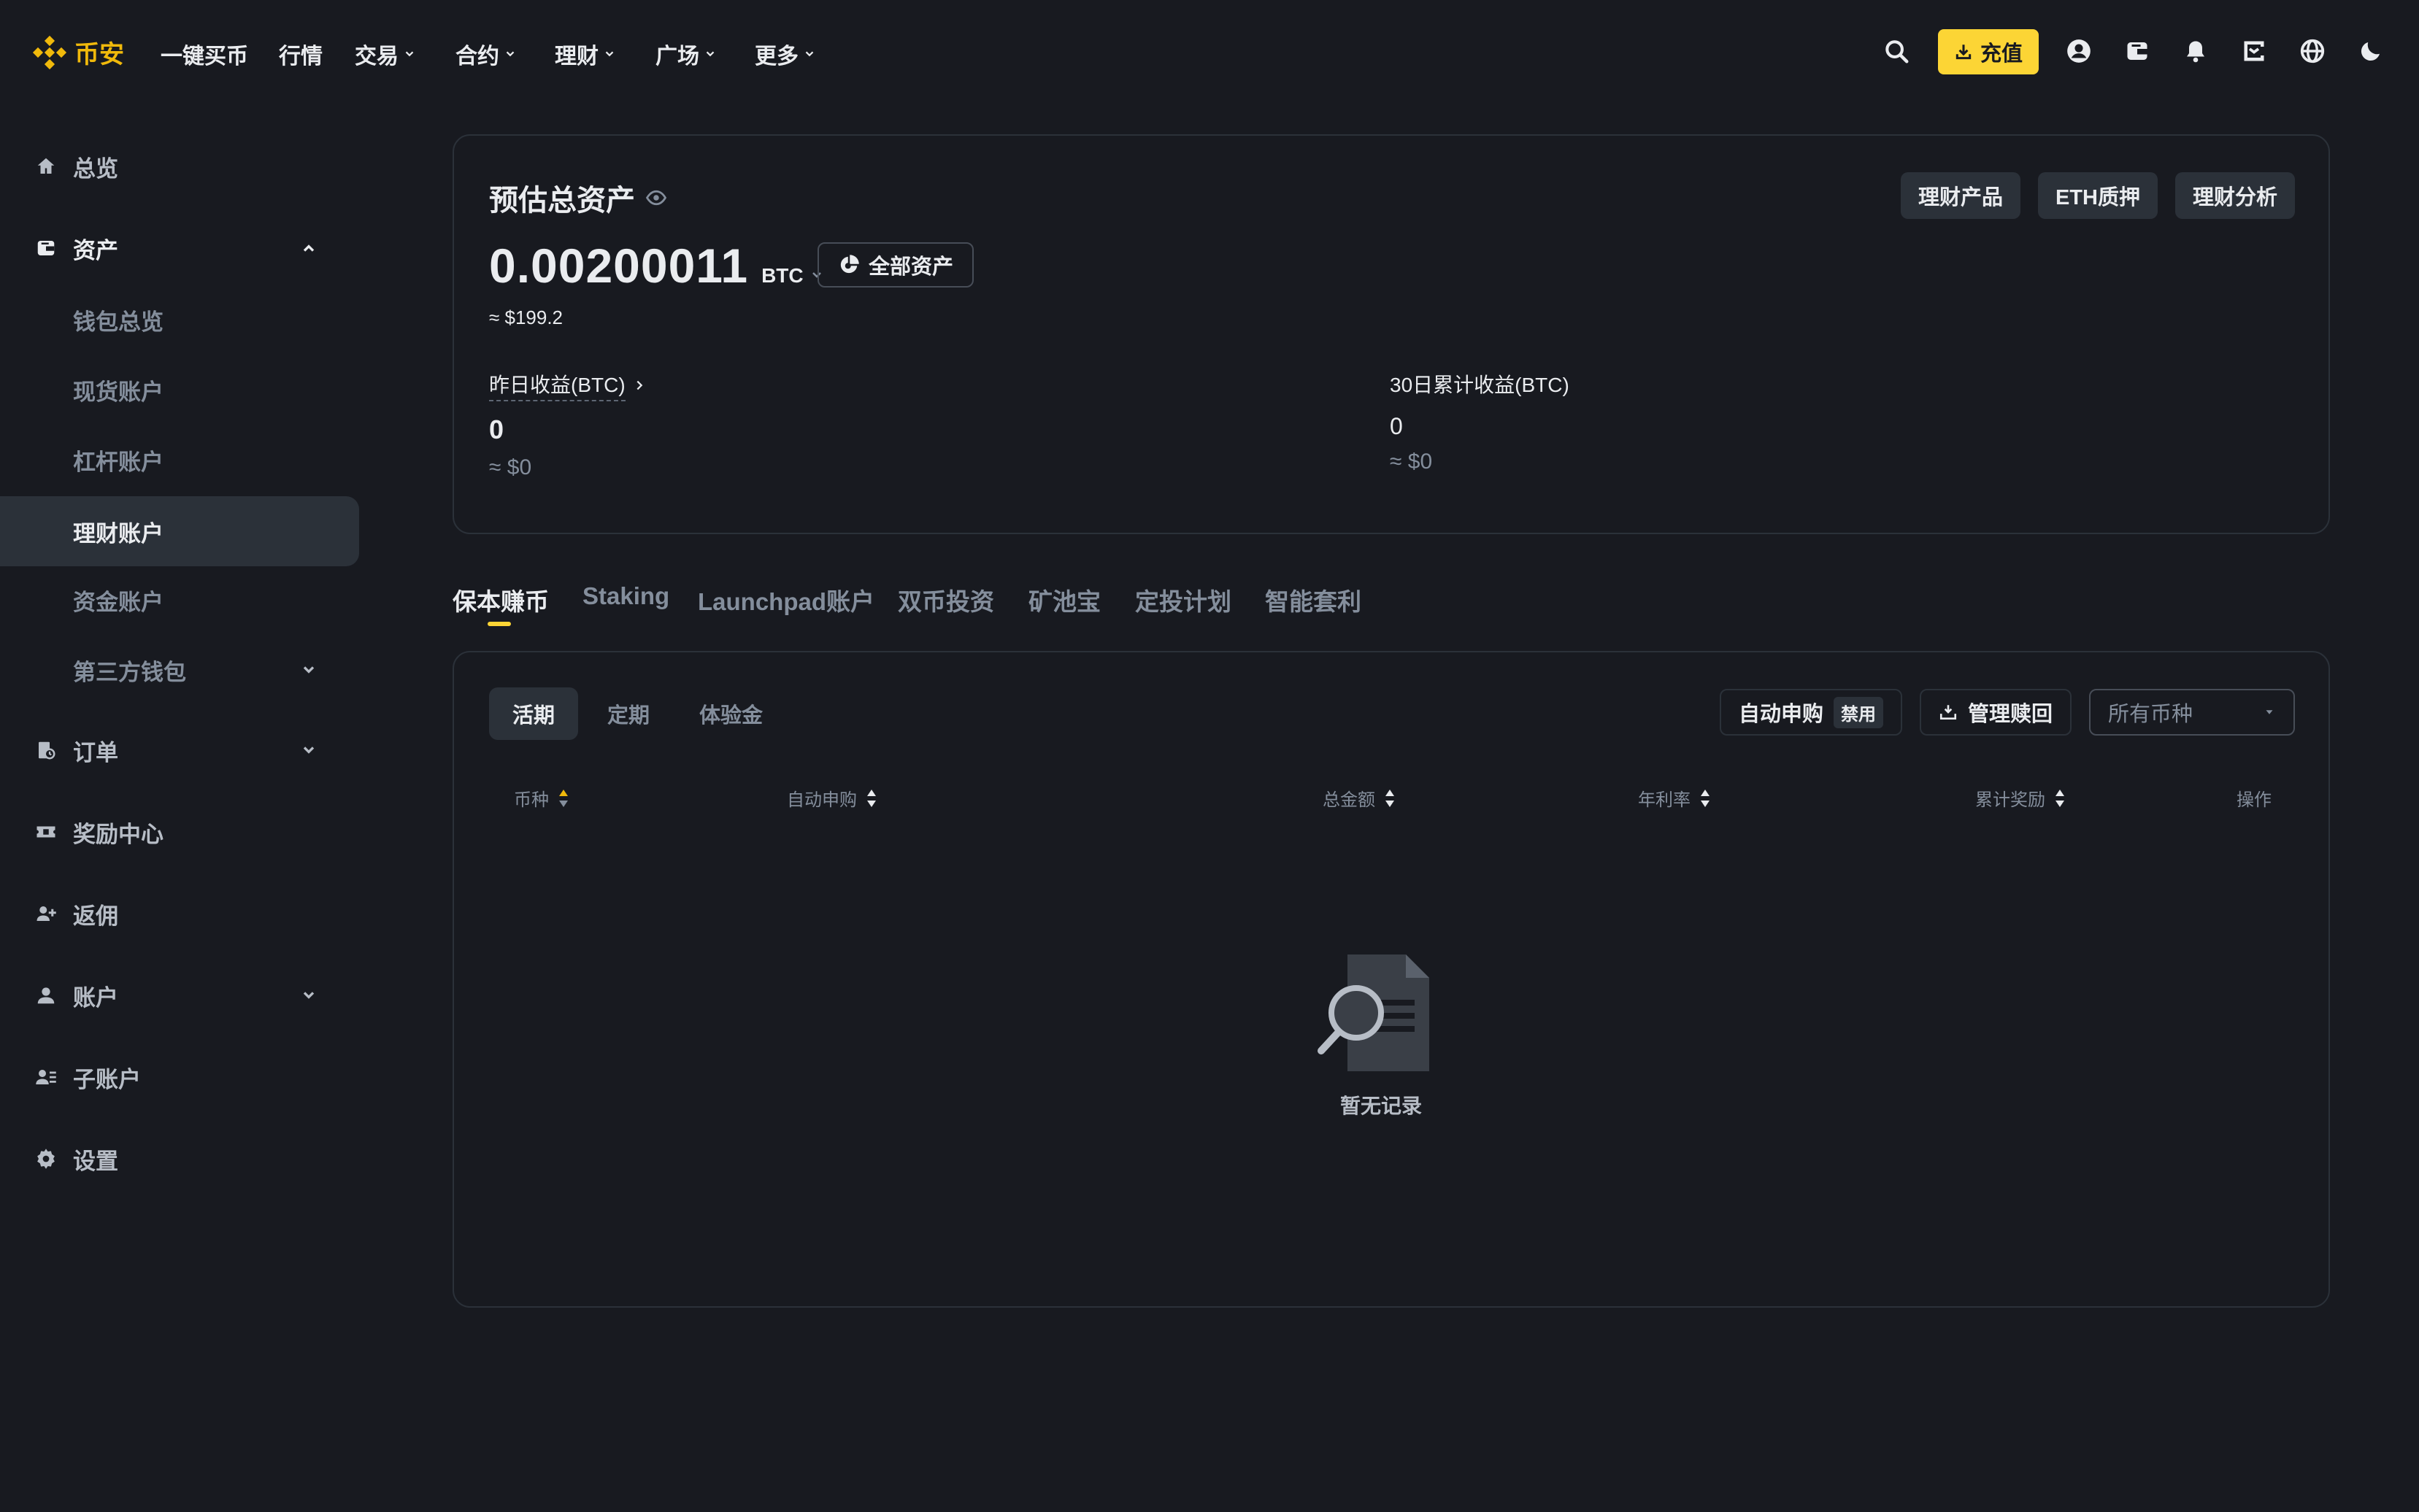 The width and height of the screenshot is (2419, 1512). What do you see at coordinates (1397, 426) in the screenshot?
I see `month-pnl-value: 0` at bounding box center [1397, 426].